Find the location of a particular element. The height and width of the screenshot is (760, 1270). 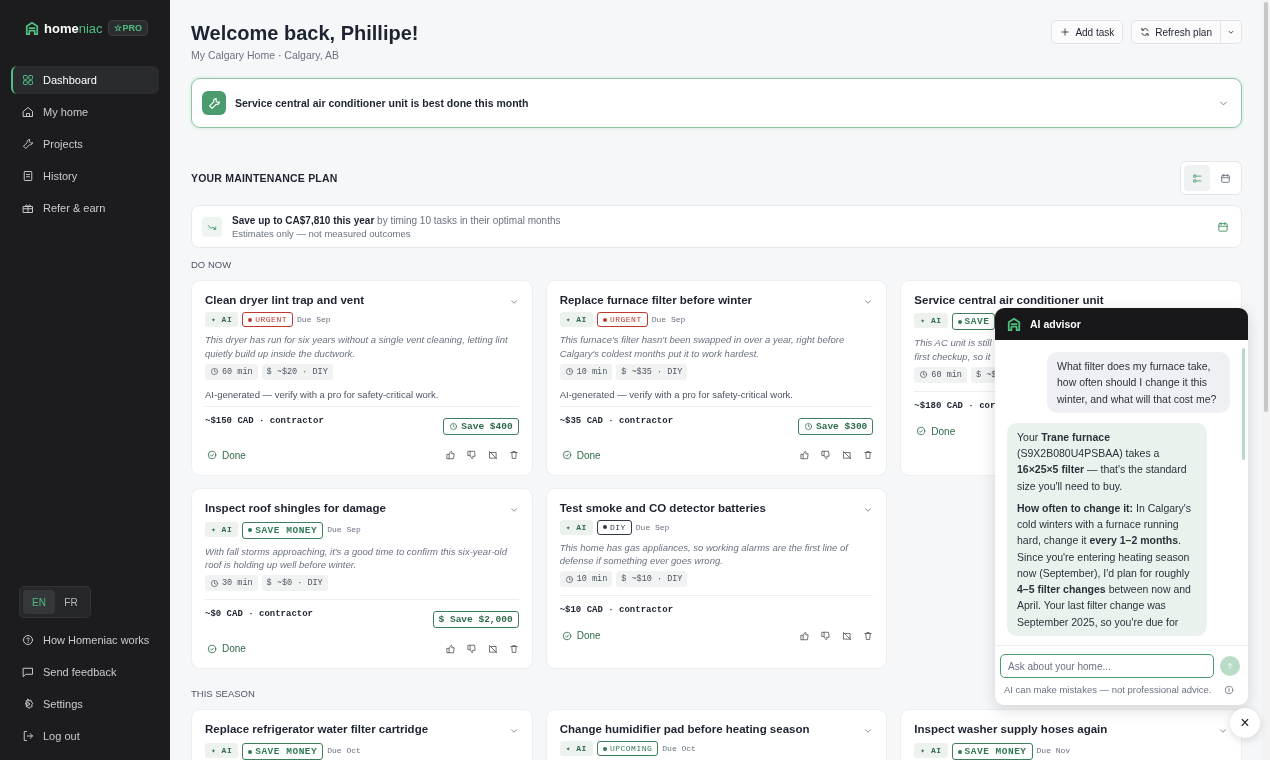

language-button: EN is located at coordinates (39, 602).